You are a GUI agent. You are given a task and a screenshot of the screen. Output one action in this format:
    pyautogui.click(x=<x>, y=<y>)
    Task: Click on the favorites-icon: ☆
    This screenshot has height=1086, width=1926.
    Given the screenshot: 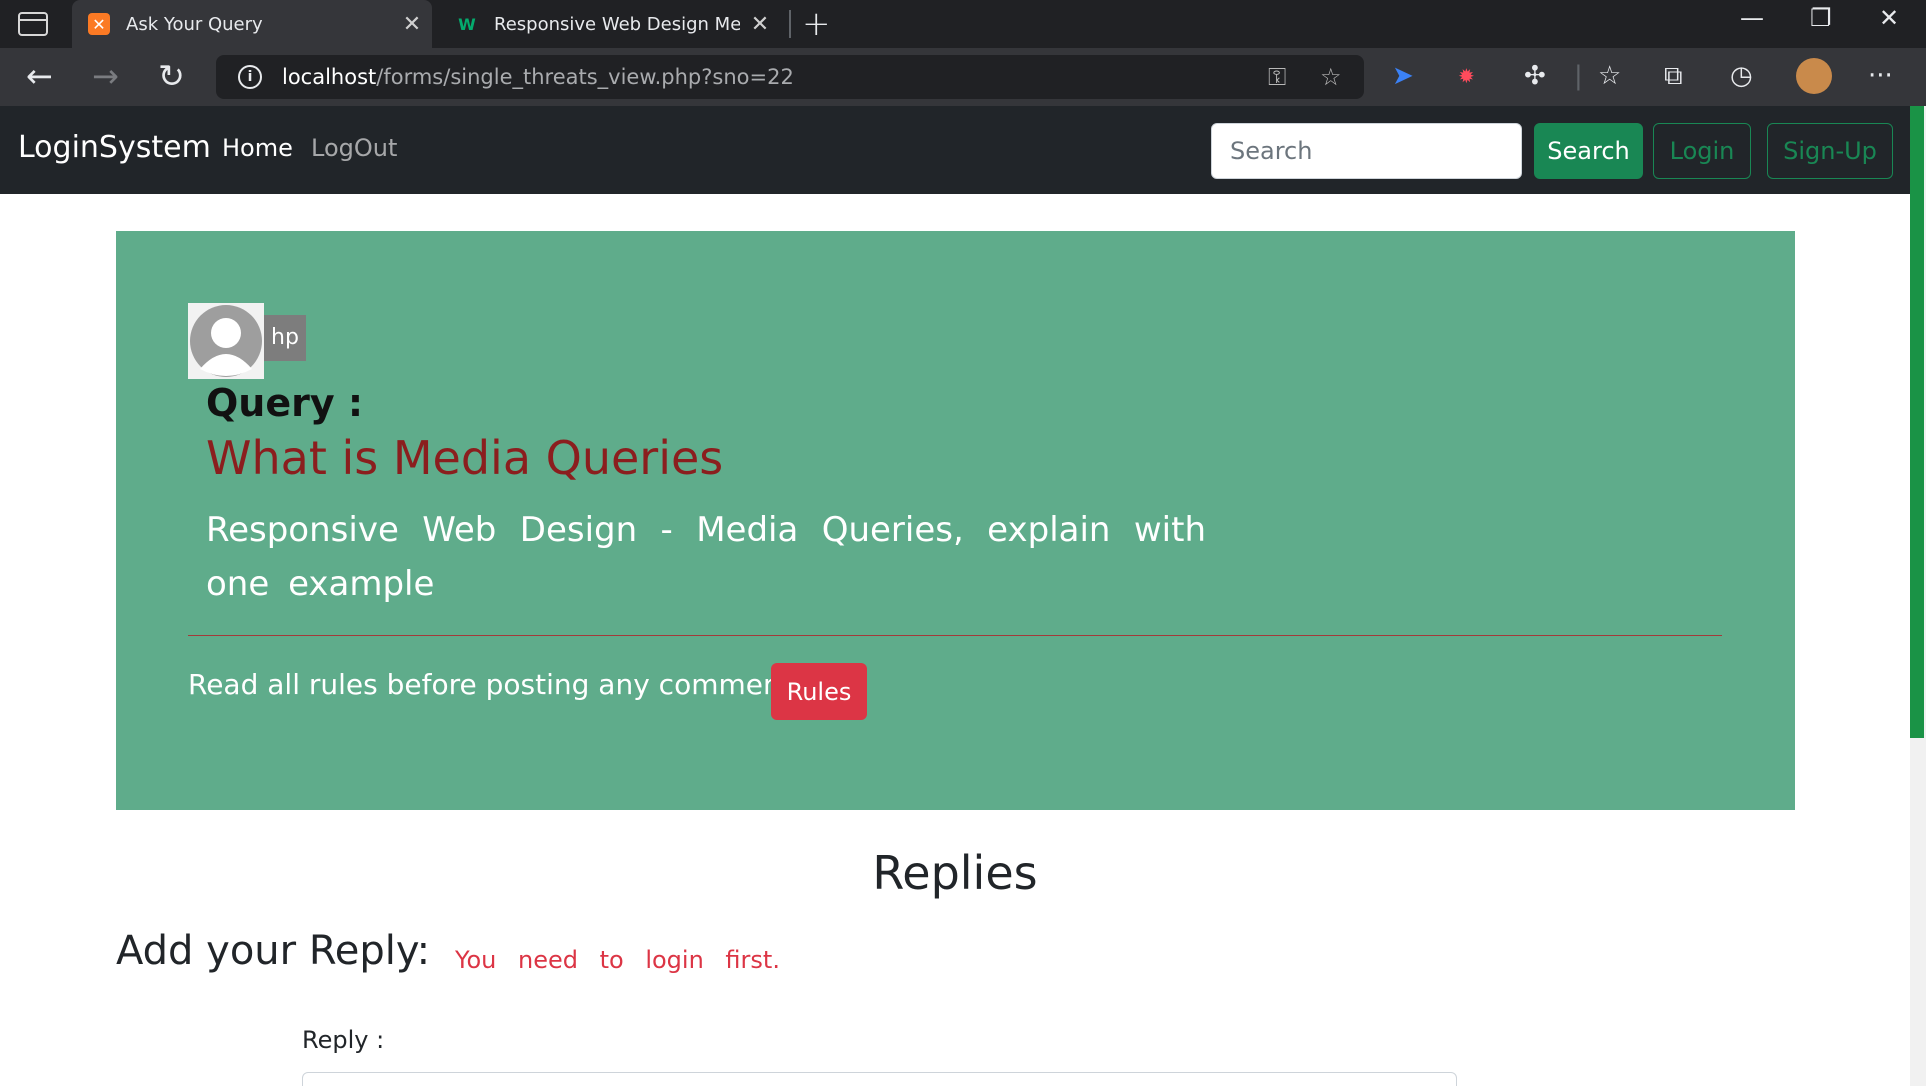 What is the action you would take?
    pyautogui.click(x=1609, y=76)
    